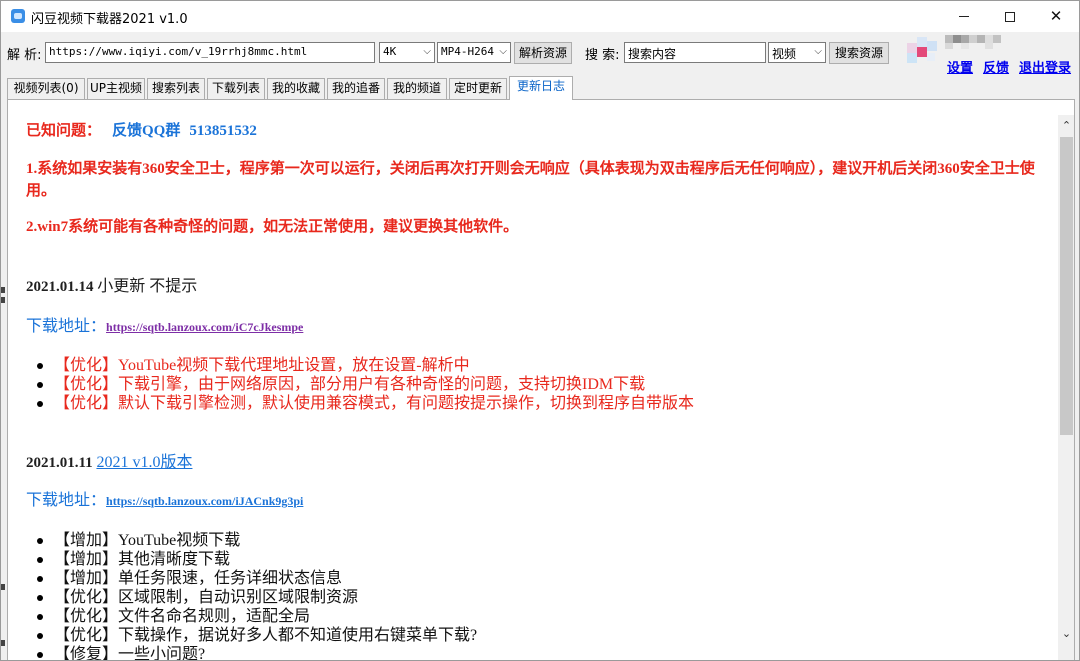 Image resolution: width=1080 pixels, height=661 pixels. I want to click on parse-button: 解析资源, so click(543, 53).